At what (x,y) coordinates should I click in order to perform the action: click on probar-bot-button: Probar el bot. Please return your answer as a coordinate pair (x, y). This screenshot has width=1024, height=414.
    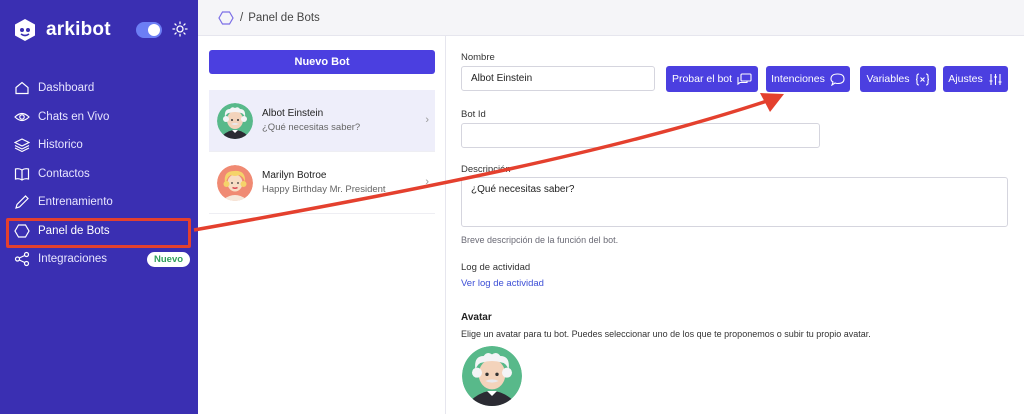
    Looking at the image, I should click on (712, 79).